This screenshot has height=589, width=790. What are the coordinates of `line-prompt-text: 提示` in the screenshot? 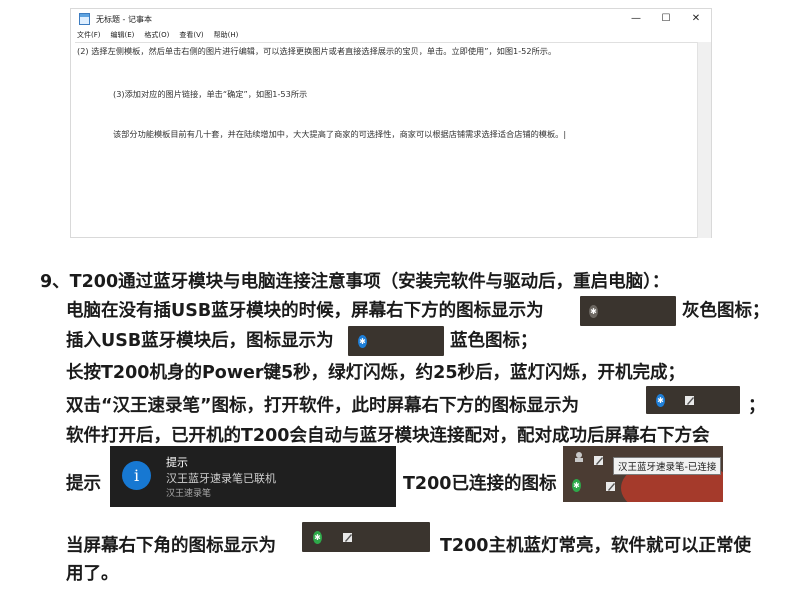 It's located at (83, 484).